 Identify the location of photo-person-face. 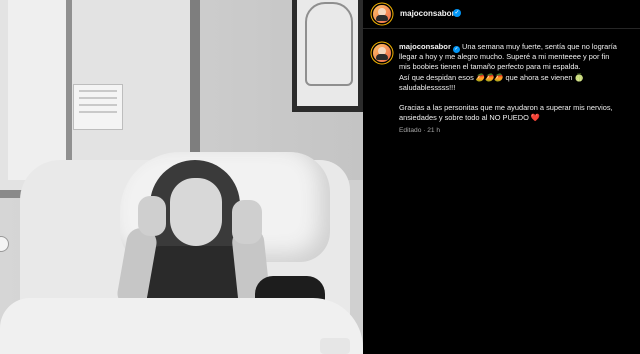
(196, 212).